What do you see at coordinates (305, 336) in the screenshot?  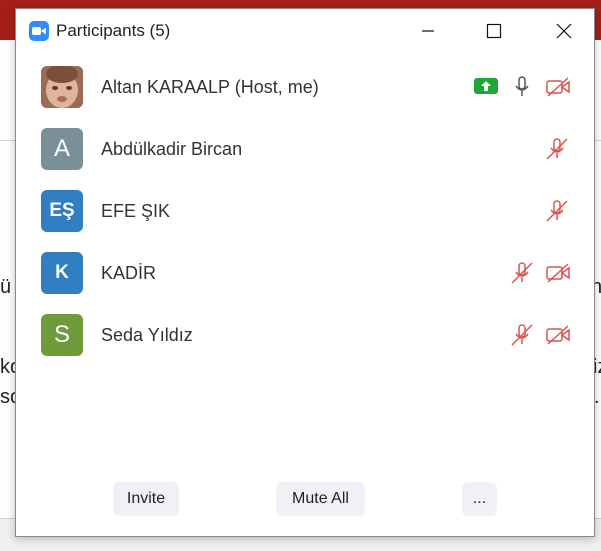 I see `participant-row: S Seda Yıldız` at bounding box center [305, 336].